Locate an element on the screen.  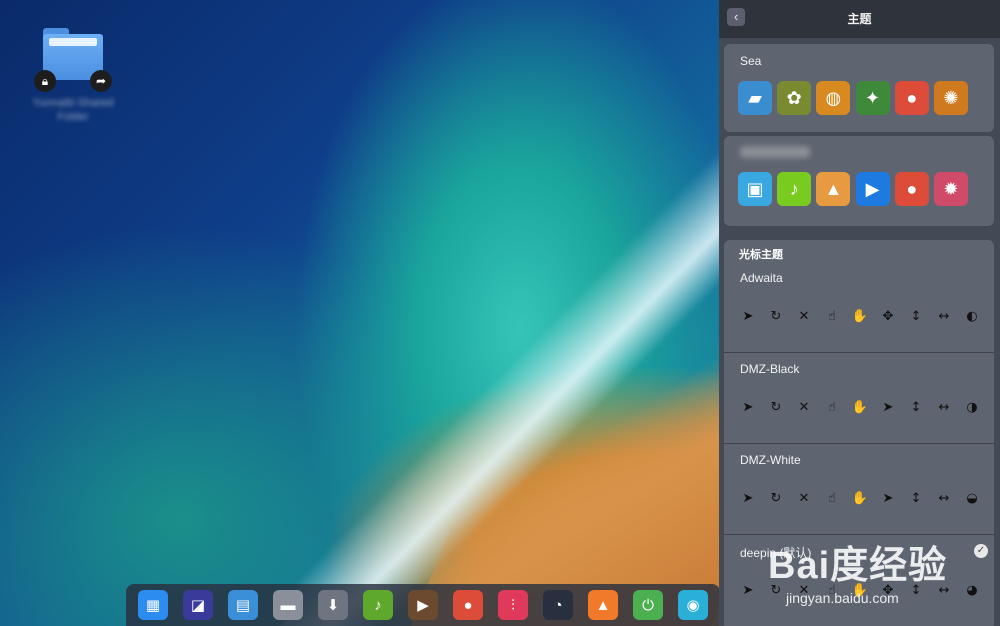
icon-theme-preview: ▣ ♪ ▲ ▶ ● ✹ is located at coordinates (853, 190).